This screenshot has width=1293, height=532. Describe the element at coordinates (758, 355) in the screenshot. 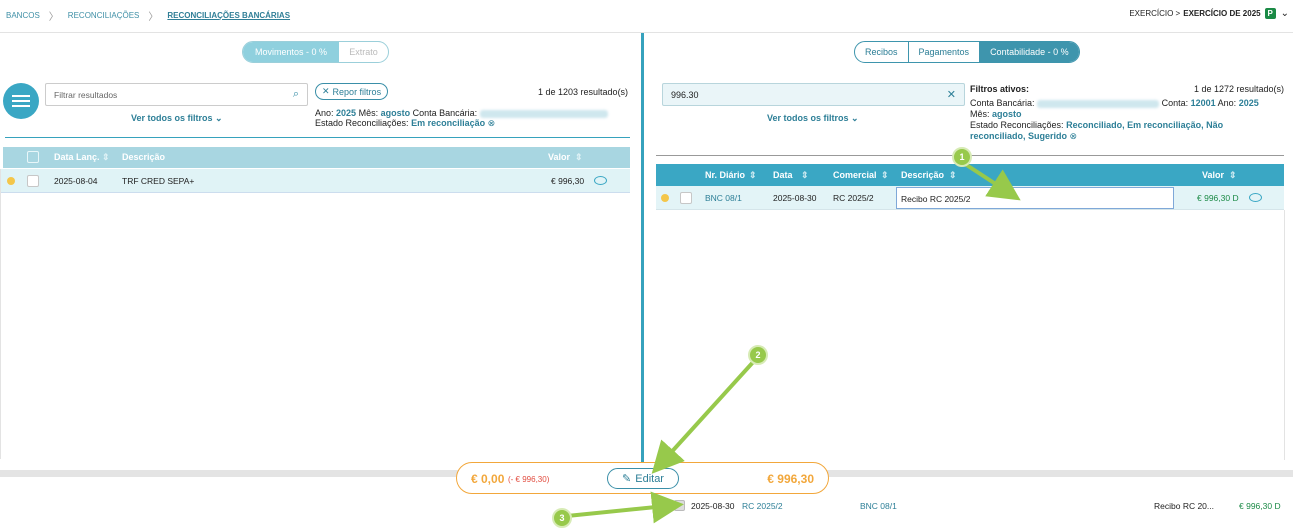

I see `annotation-marker-2: 2` at that location.